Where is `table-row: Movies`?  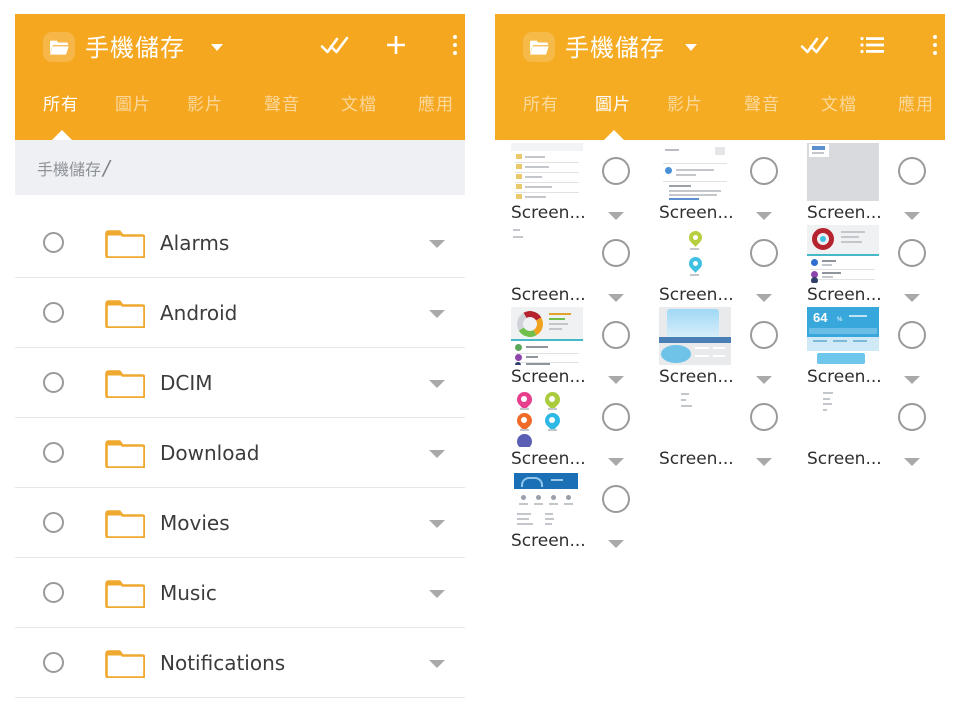 table-row: Movies is located at coordinates (240, 523).